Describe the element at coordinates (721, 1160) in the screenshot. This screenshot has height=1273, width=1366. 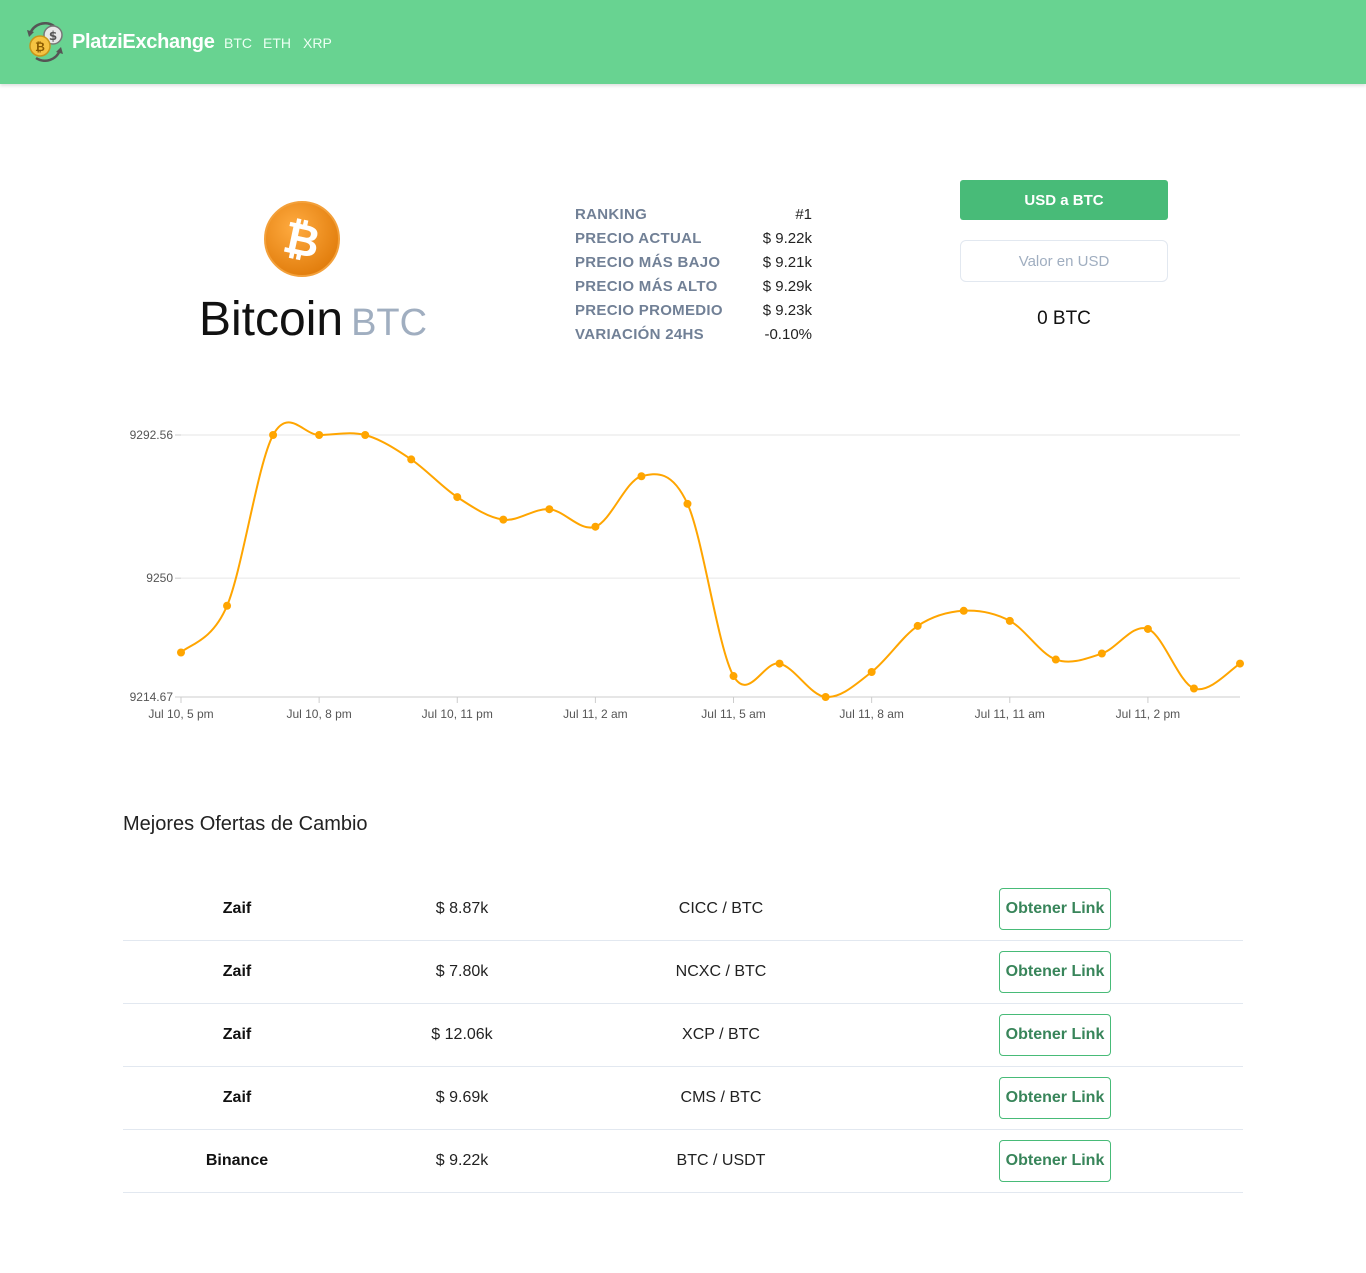
I see `trading-pair: BTC / USDT` at that location.